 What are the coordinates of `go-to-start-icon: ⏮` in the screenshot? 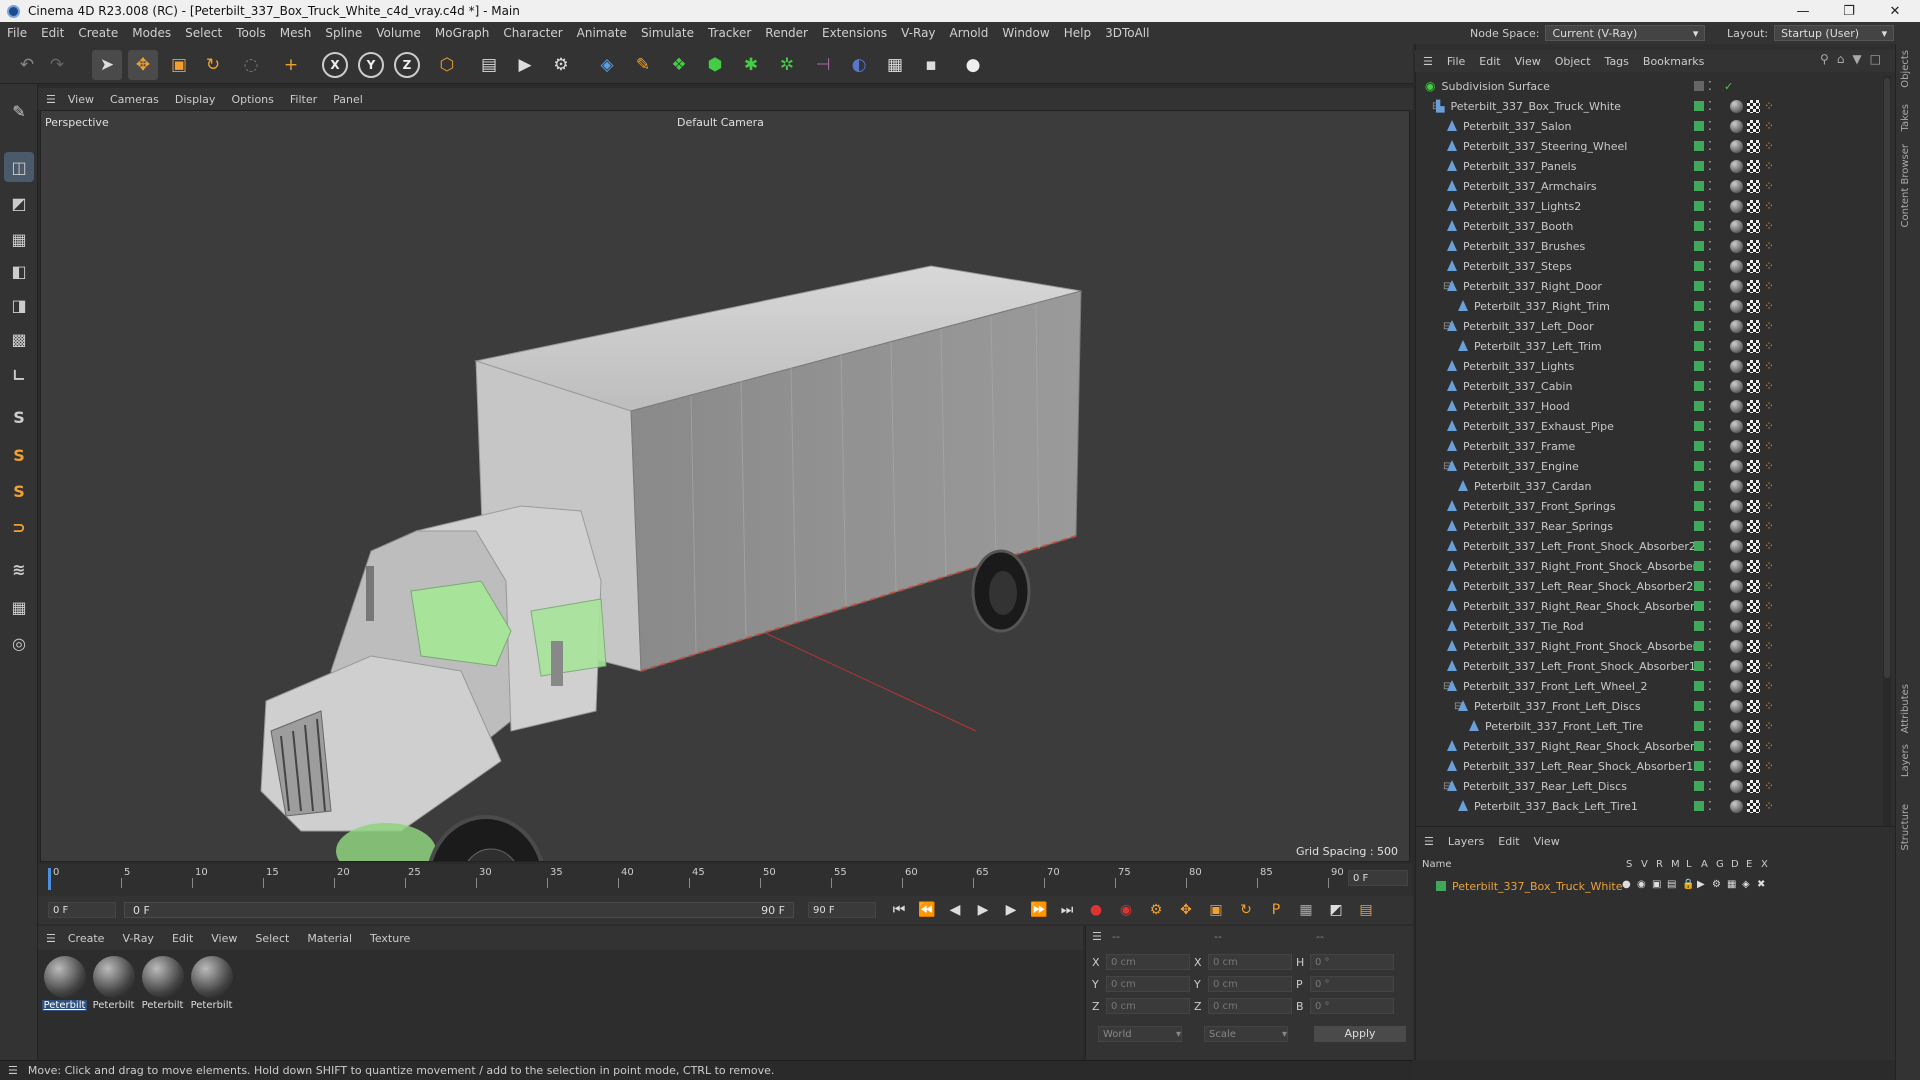 It's located at (899, 910).